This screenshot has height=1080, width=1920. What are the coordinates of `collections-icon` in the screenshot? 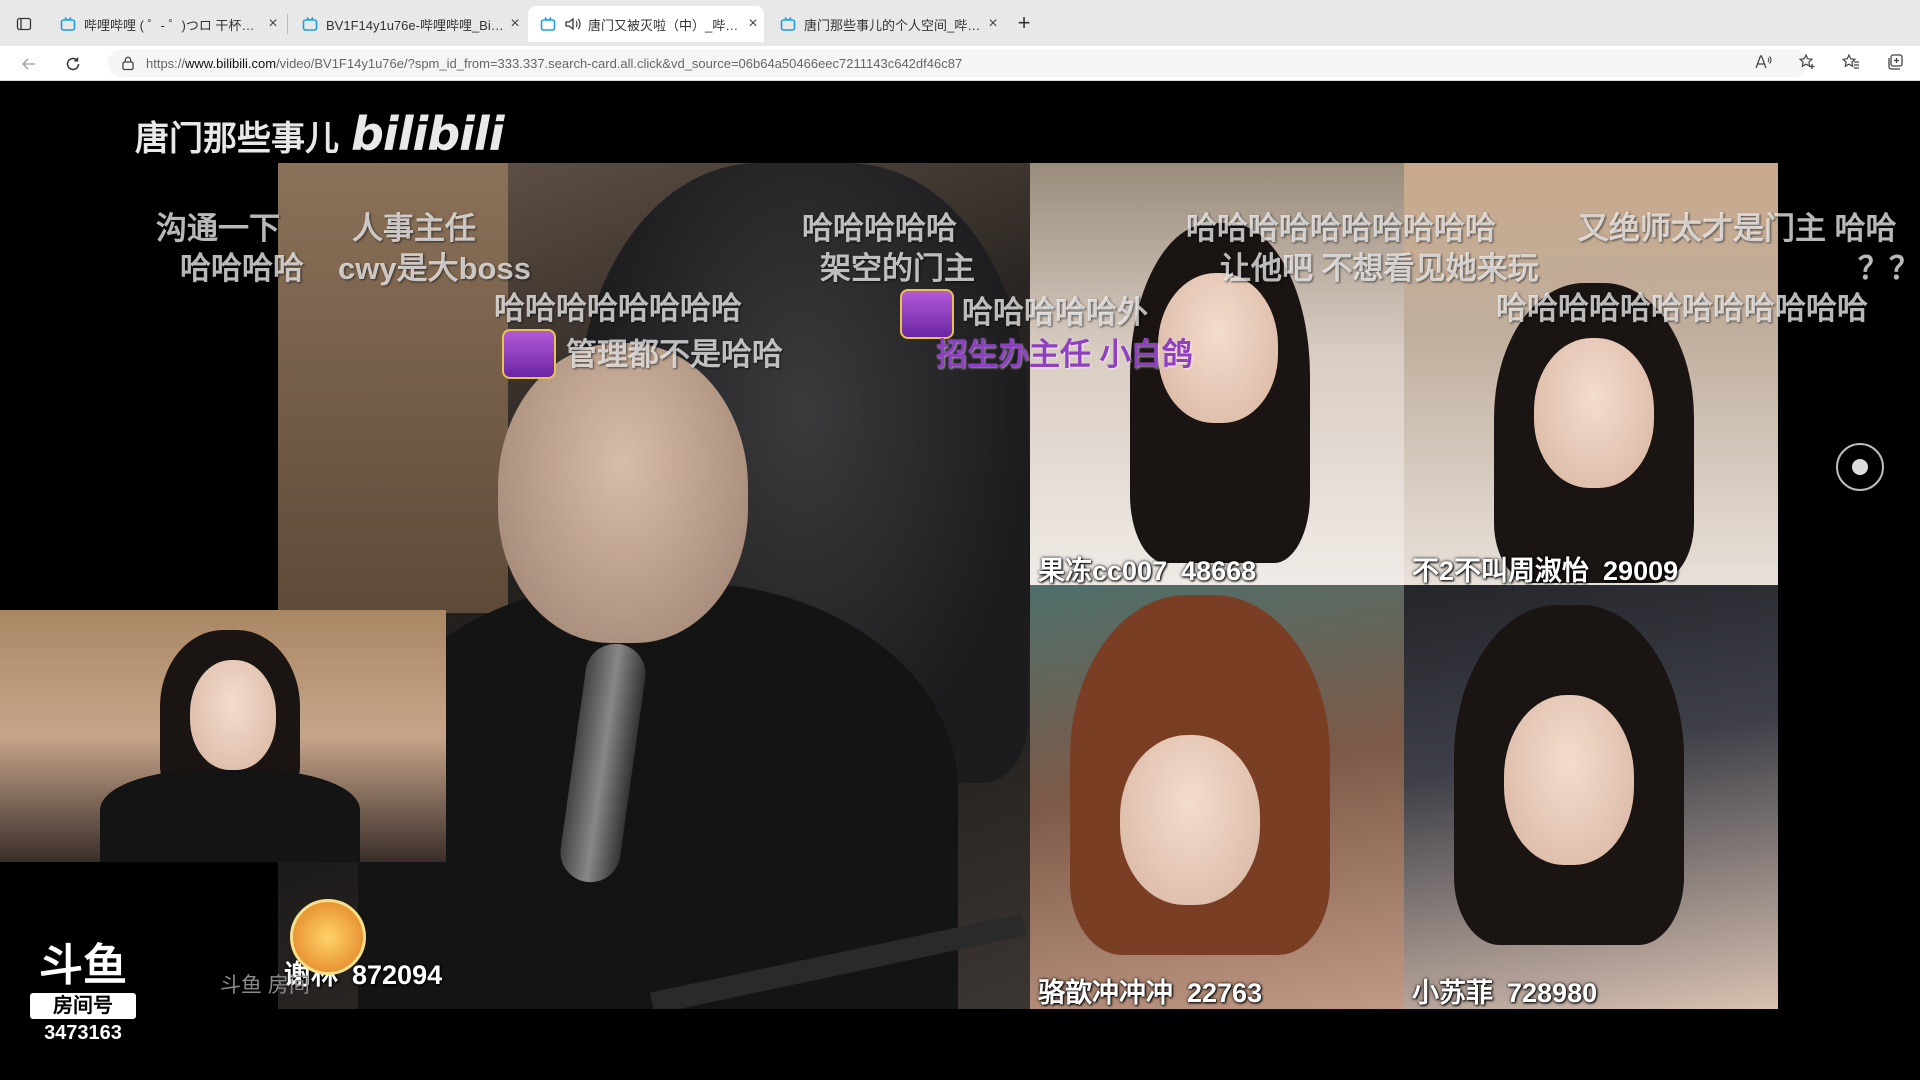 It's located at (1895, 62).